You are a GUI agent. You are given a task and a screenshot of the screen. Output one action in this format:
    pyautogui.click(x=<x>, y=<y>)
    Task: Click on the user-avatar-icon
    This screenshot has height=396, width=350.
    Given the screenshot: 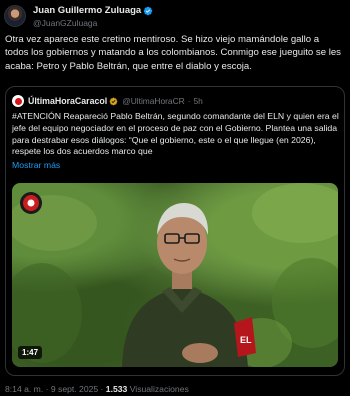 What is the action you would take?
    pyautogui.click(x=15, y=16)
    